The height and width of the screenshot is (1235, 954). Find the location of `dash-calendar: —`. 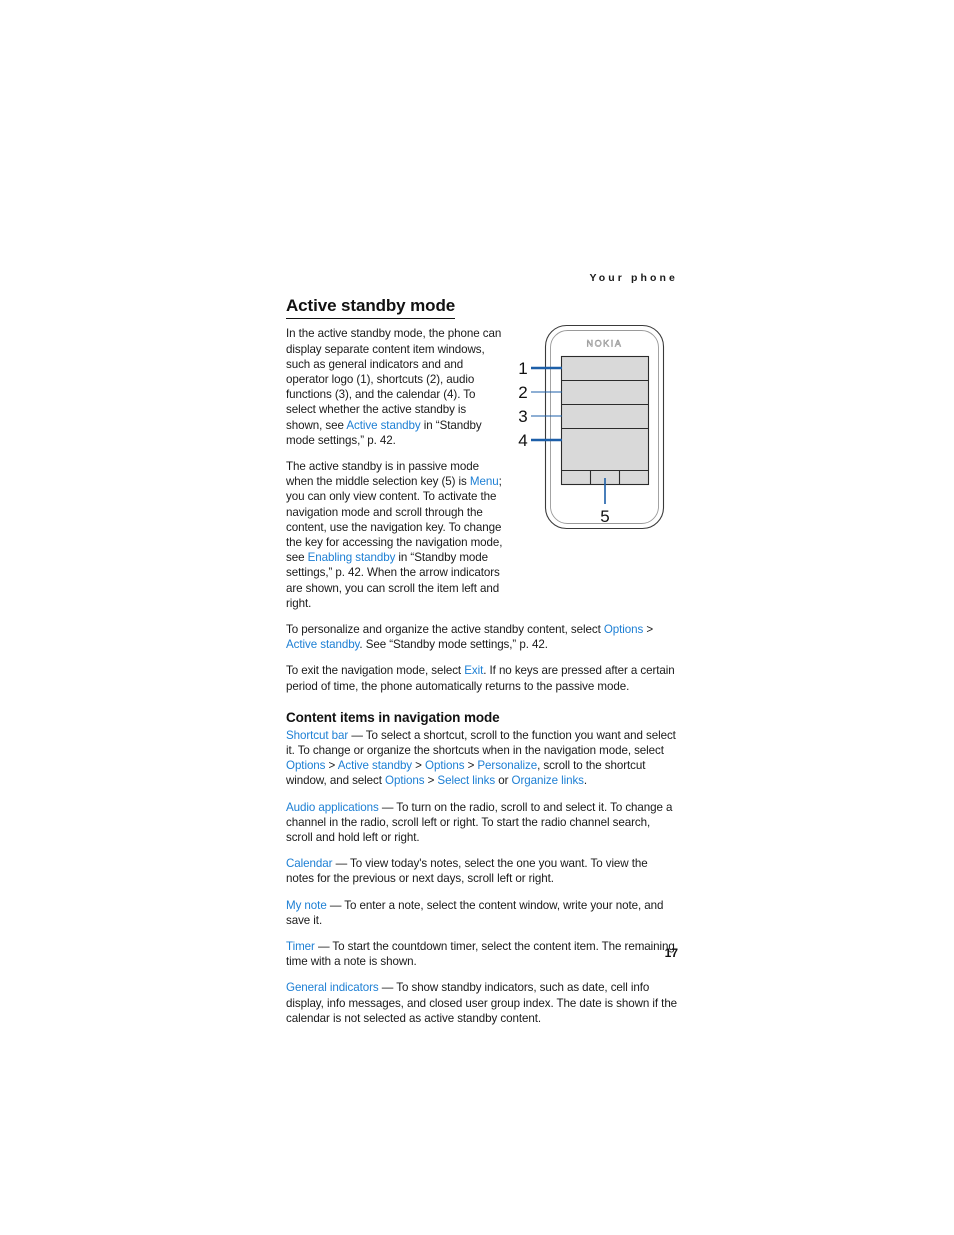

dash-calendar: — is located at coordinates (341, 864).